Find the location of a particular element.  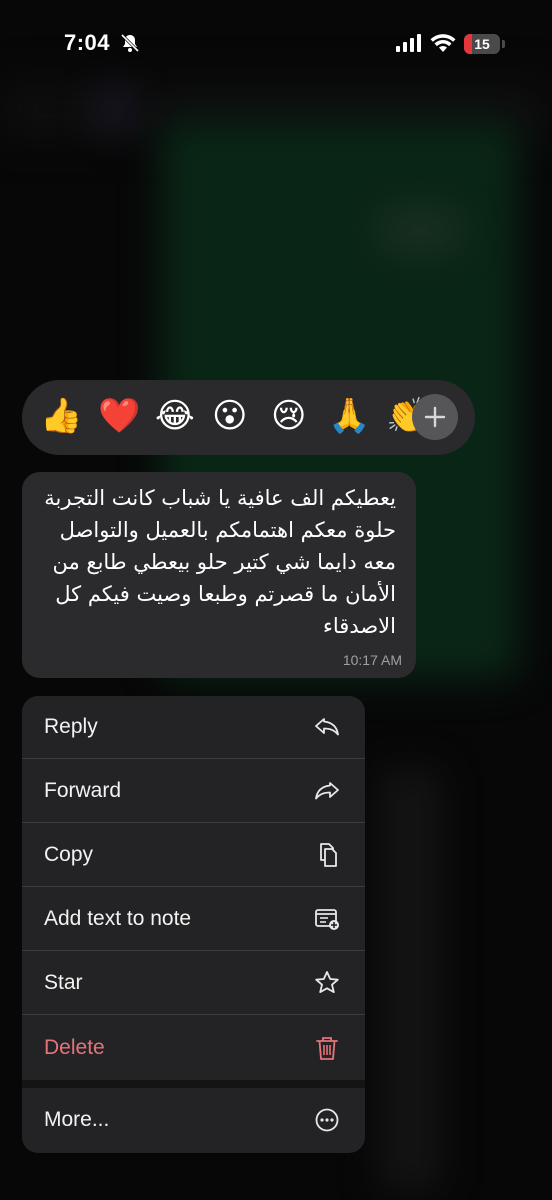

plus-icon is located at coordinates (435, 417).